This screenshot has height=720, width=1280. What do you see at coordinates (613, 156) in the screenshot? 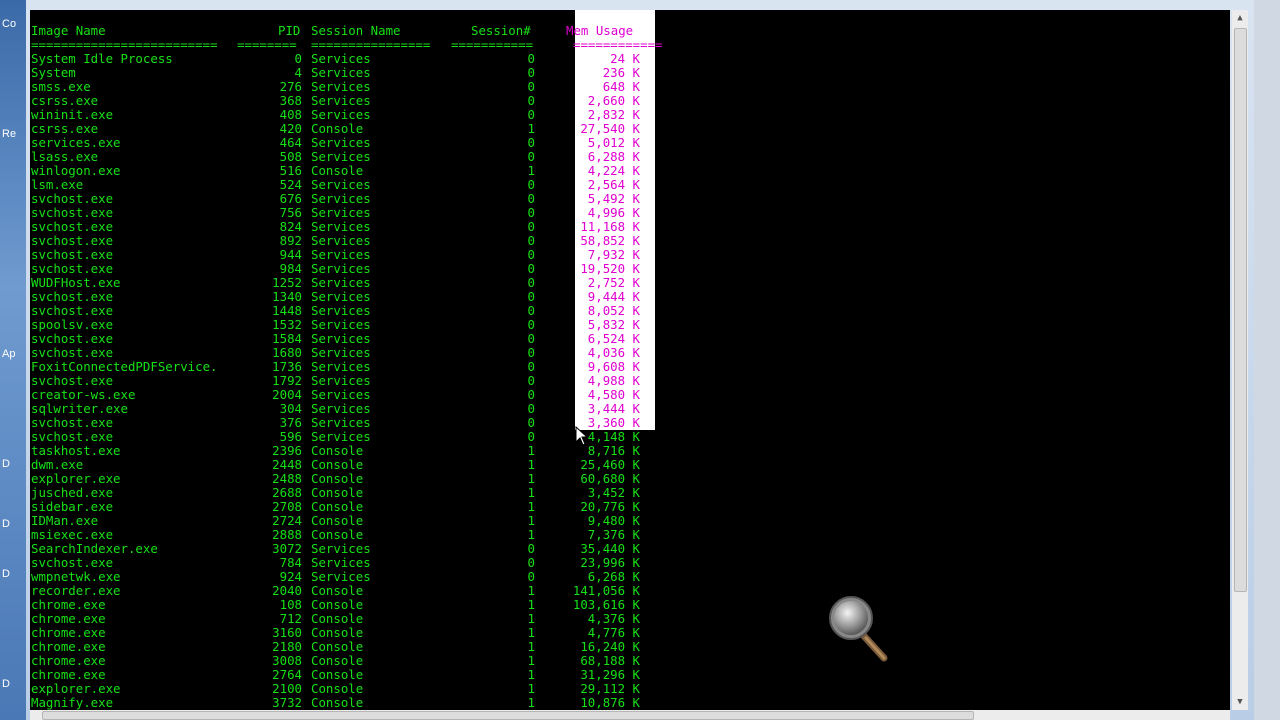
I see `mem-usage: 6,288 K` at bounding box center [613, 156].